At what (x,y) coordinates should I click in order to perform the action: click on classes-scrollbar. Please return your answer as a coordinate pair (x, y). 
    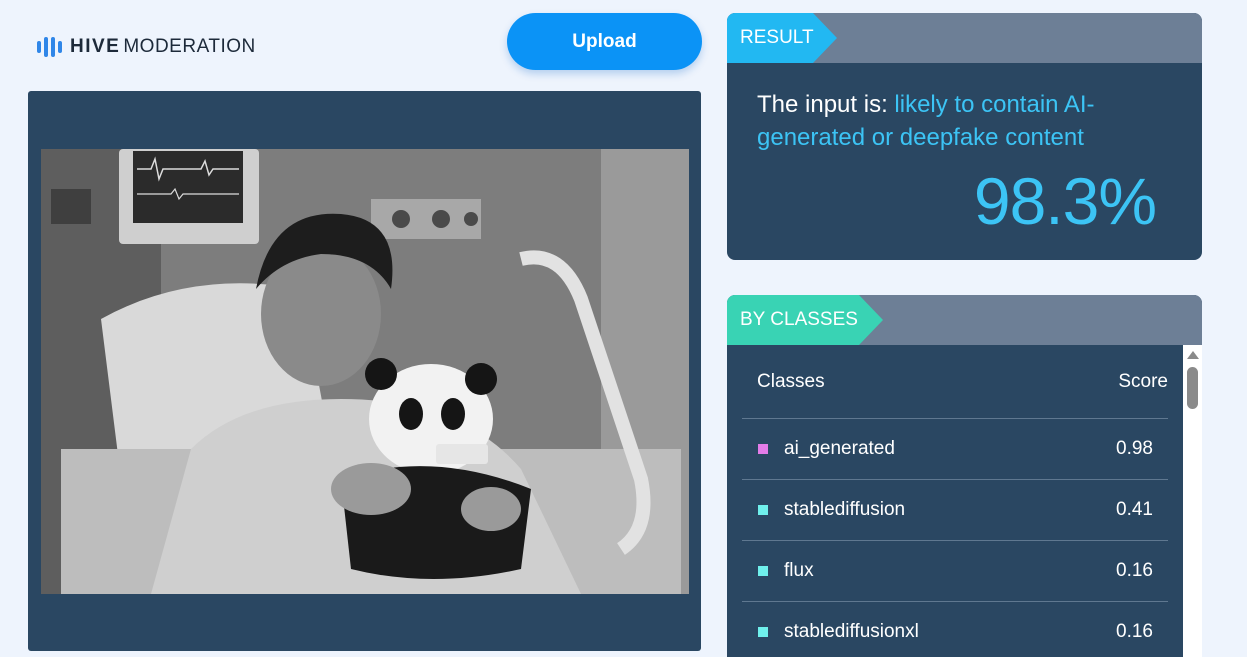
    Looking at the image, I should click on (1192, 501).